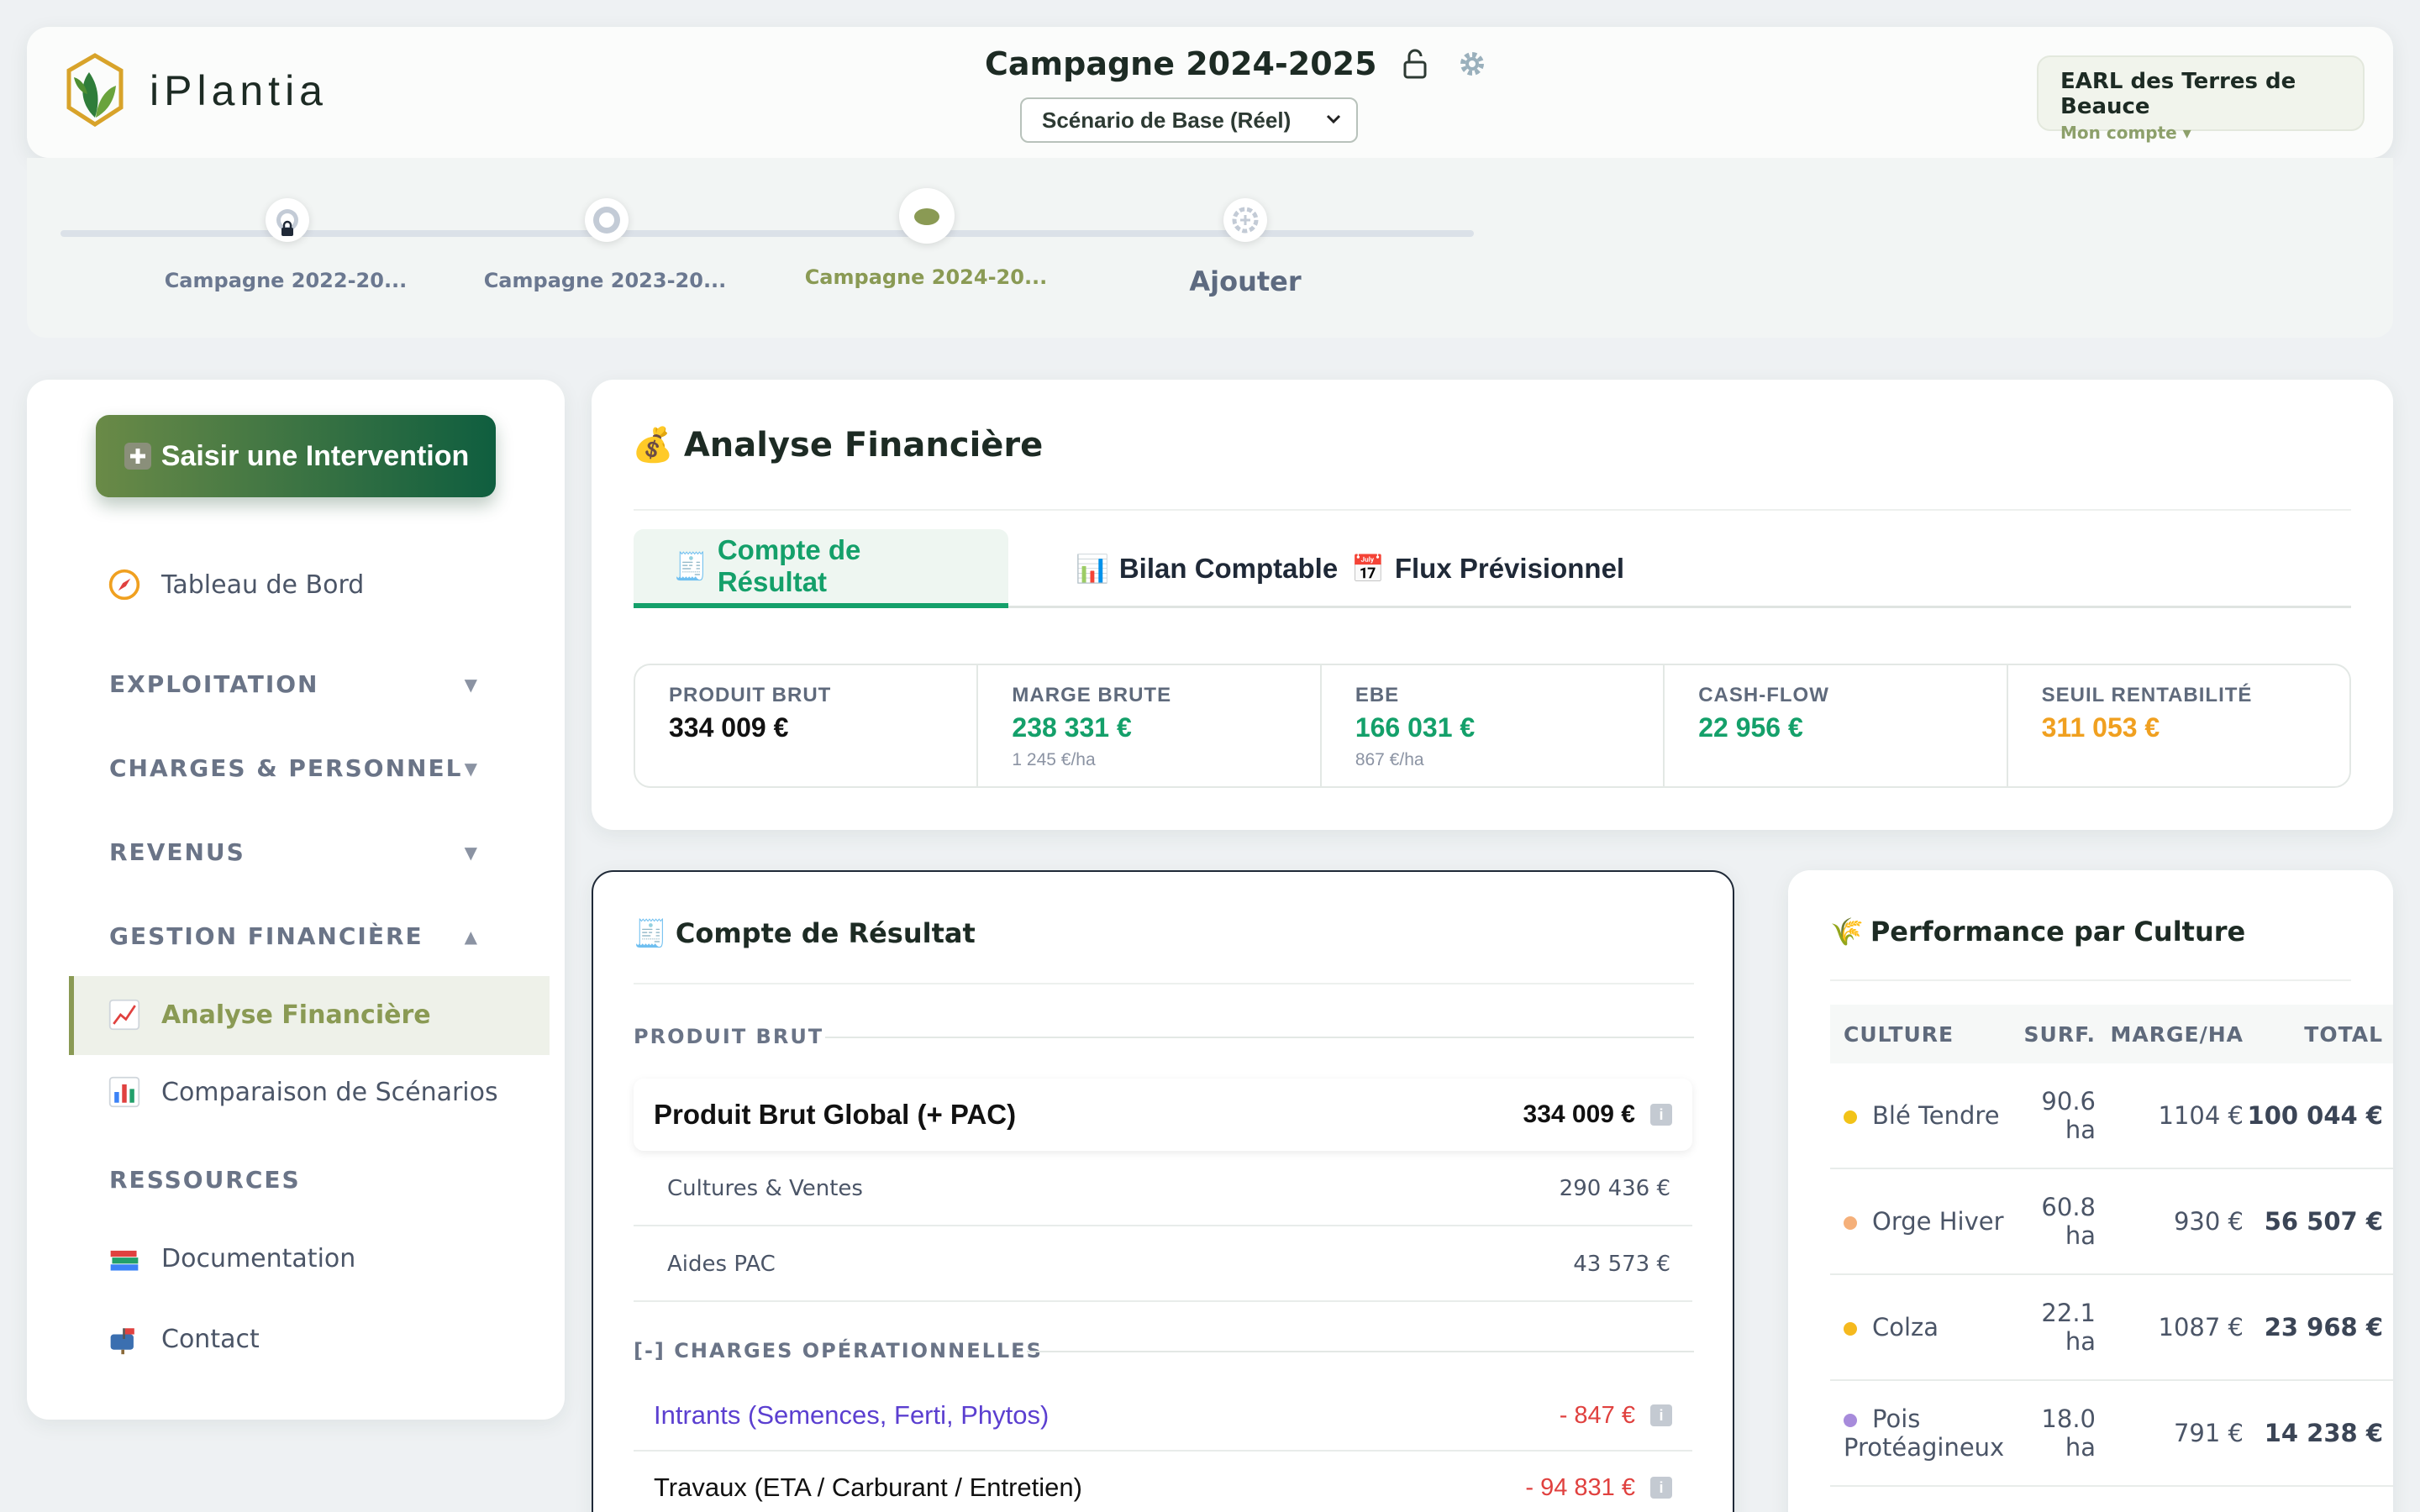  Describe the element at coordinates (1906, 1327) in the screenshot. I see `cell-culture: Colza` at that location.